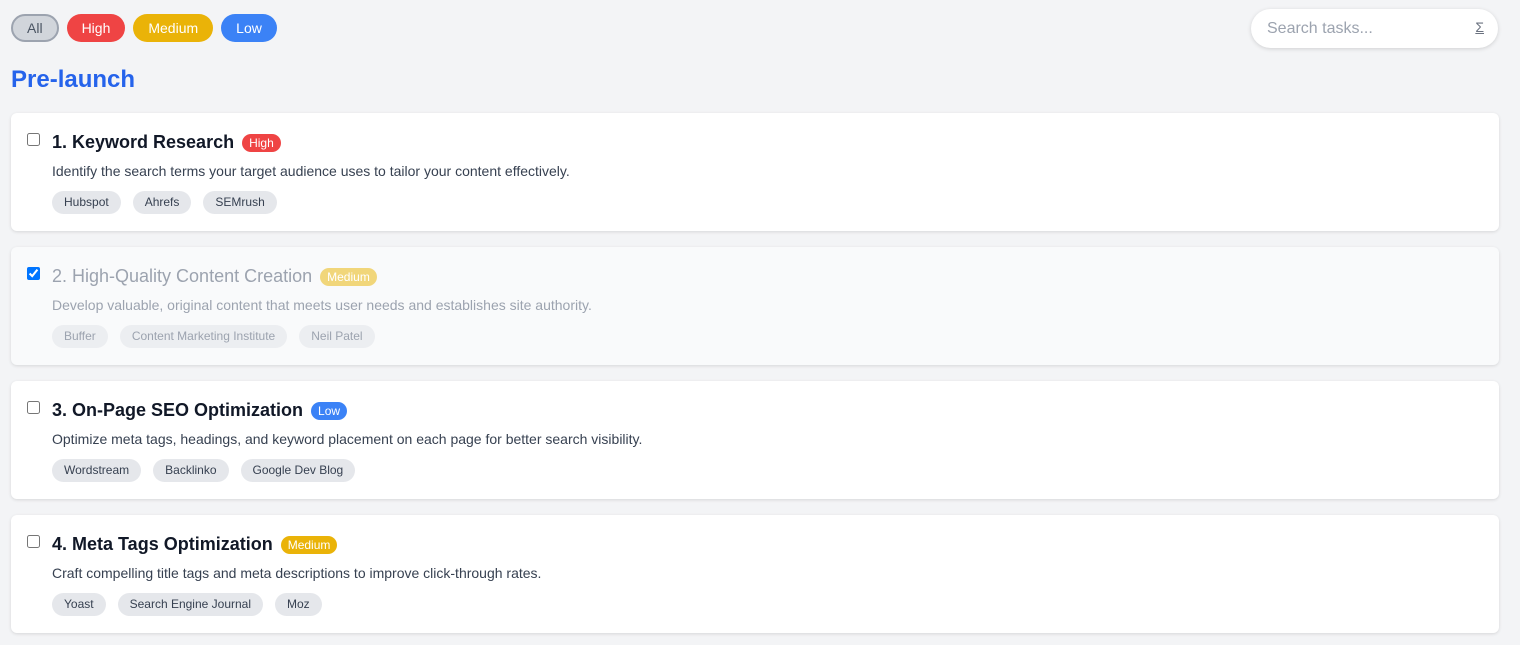 The height and width of the screenshot is (645, 1520). I want to click on task-title-row: 3. On-Page SEO Optimization Low, so click(200, 410).